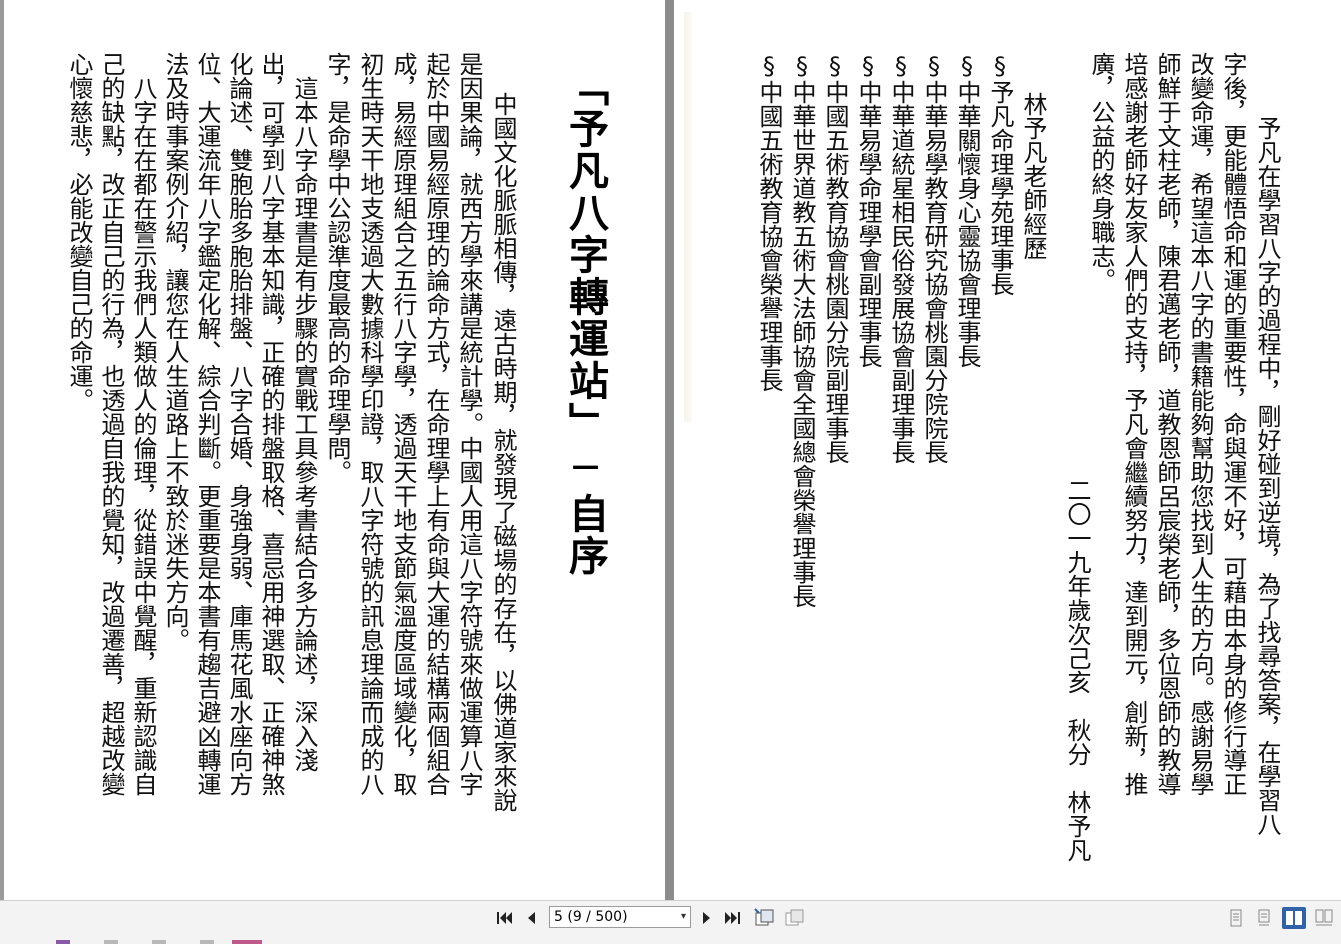 The width and height of the screenshot is (1341, 944). Describe the element at coordinates (868, 210) in the screenshot. I see `bio-item: §中華易學命理學會副理事長` at that location.